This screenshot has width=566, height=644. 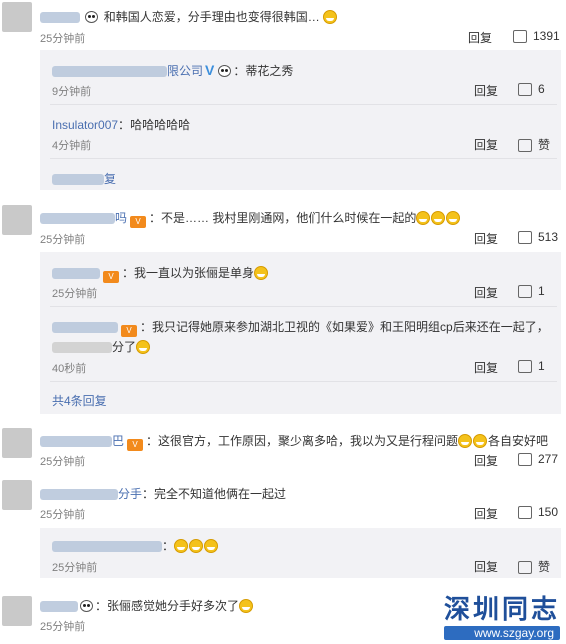 I want to click on more-replies-link: 复, so click(x=84, y=178).